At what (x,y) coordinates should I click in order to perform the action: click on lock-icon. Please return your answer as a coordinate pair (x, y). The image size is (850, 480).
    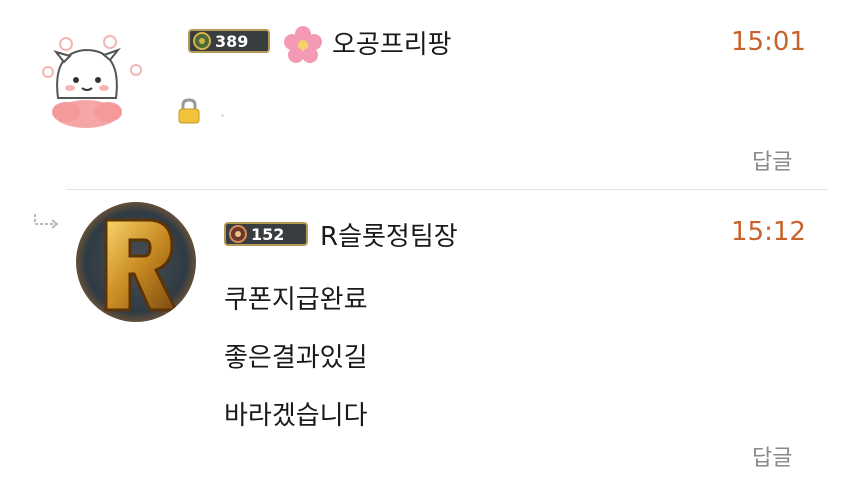
    Looking at the image, I should click on (189, 111).